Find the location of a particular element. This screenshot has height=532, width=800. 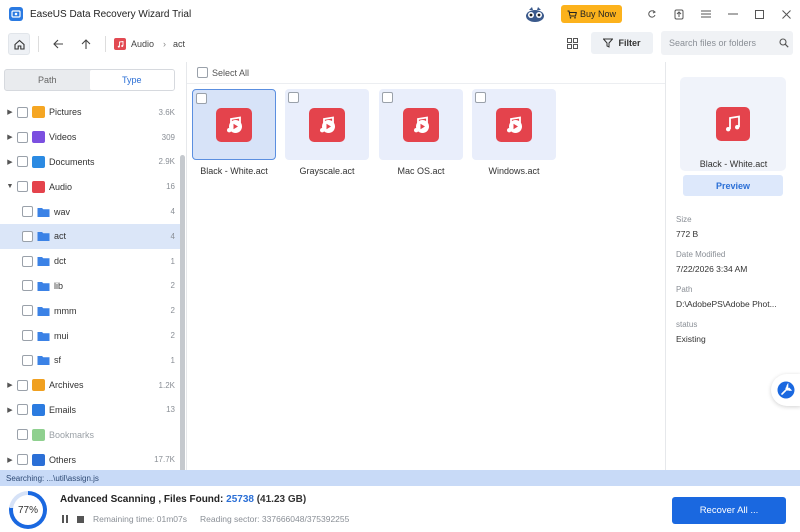

search-icon is located at coordinates (784, 43).